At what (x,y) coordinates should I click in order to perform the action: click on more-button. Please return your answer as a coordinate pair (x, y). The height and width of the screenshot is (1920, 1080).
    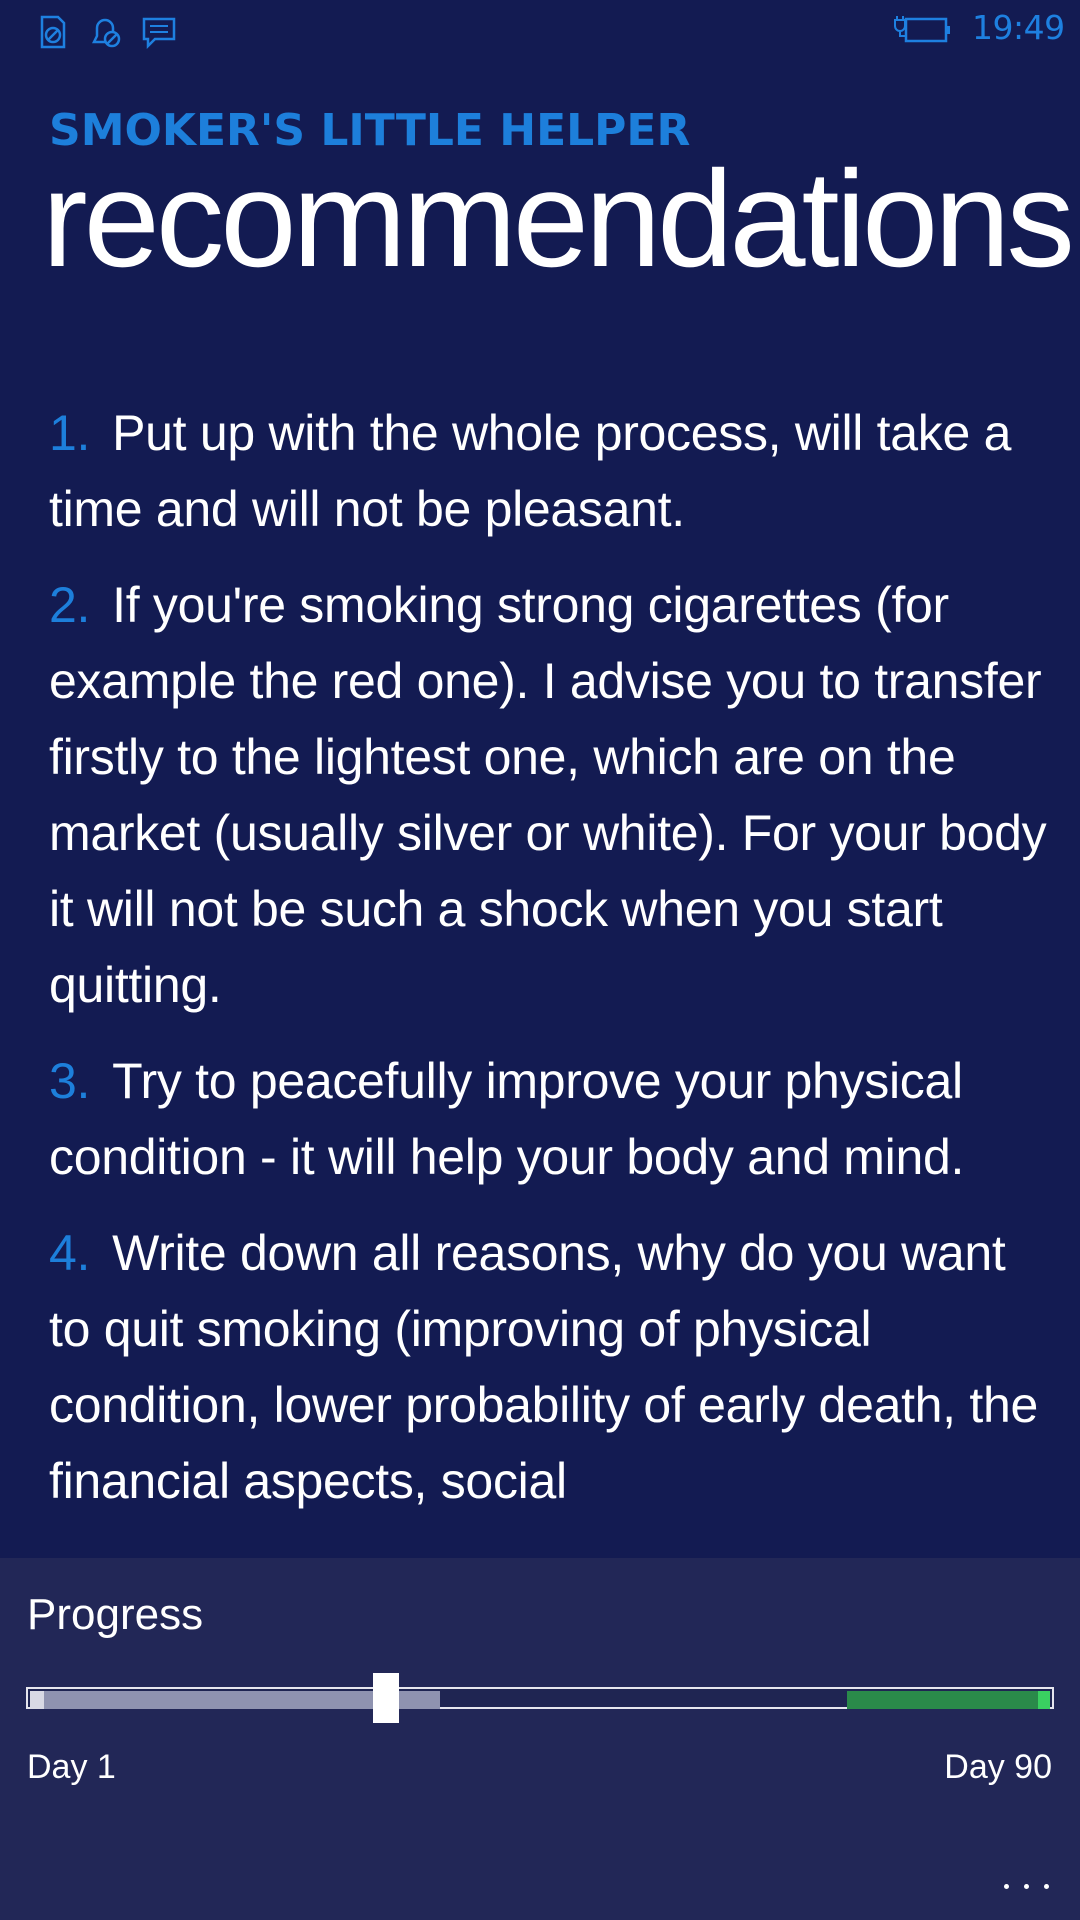
    Looking at the image, I should click on (1027, 1885).